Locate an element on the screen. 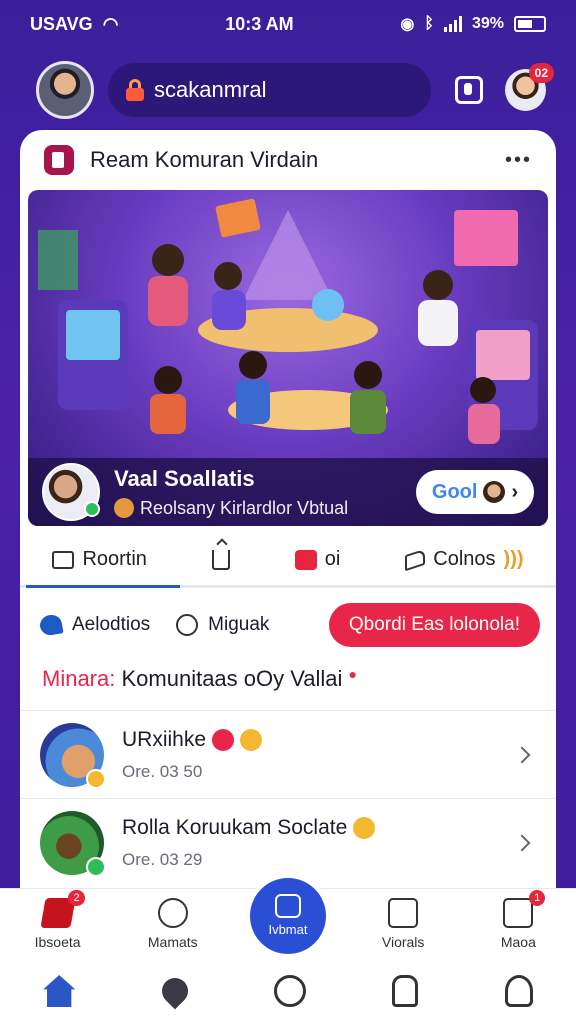 Image resolution: width=576 pixels, height=1024 pixels. play-icon is located at coordinates (223, 739).